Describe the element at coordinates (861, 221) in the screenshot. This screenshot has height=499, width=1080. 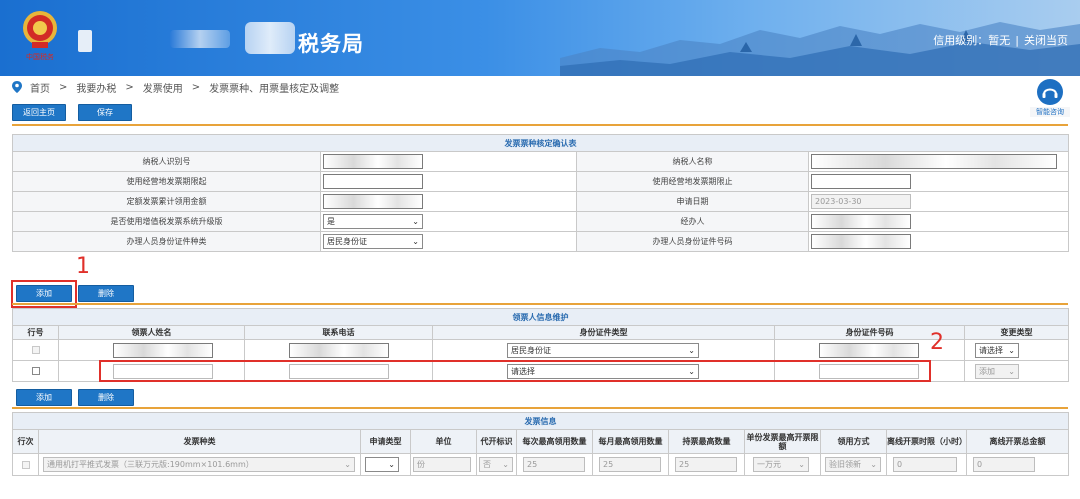
I see `handler-field` at that location.